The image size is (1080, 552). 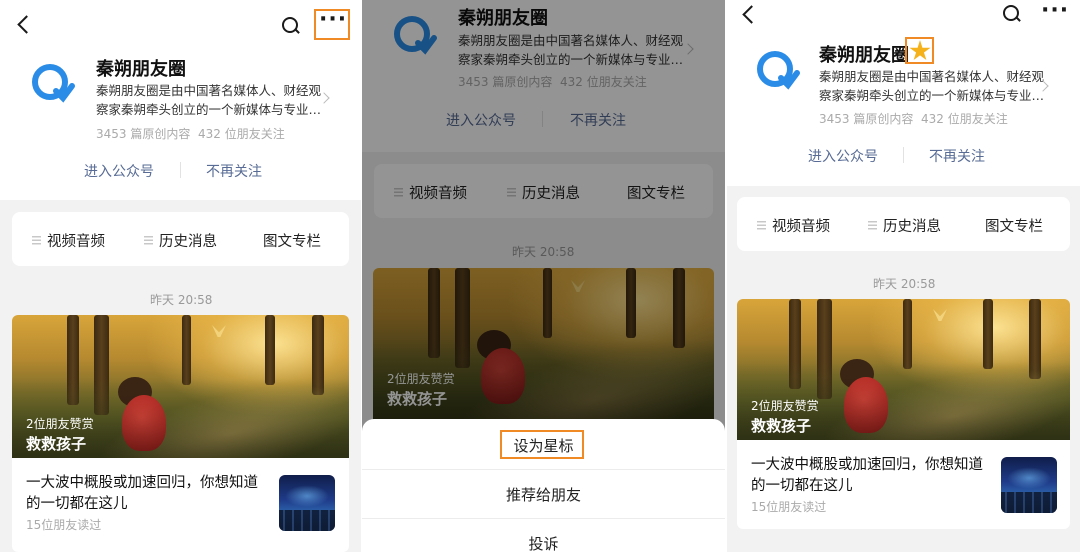 I want to click on more-highlight, so click(x=332, y=24).